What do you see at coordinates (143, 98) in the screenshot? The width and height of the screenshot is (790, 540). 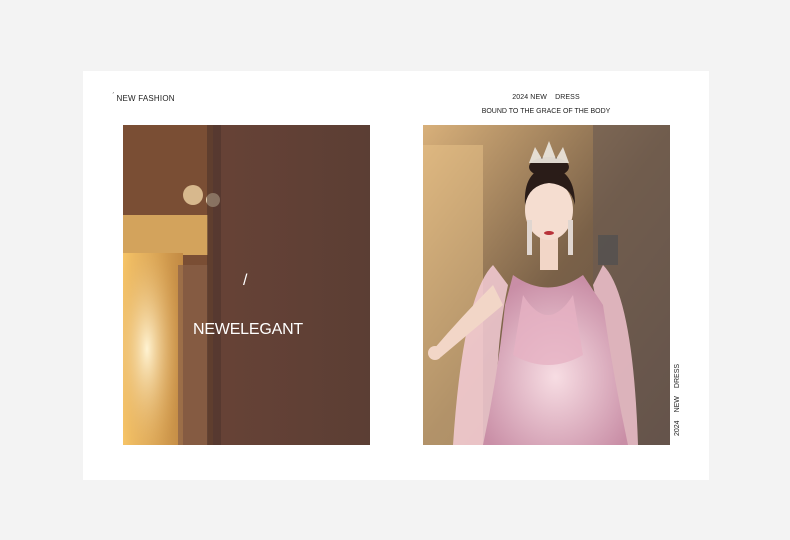 I see `new-fashion-label: ˊ NEW FASHION` at bounding box center [143, 98].